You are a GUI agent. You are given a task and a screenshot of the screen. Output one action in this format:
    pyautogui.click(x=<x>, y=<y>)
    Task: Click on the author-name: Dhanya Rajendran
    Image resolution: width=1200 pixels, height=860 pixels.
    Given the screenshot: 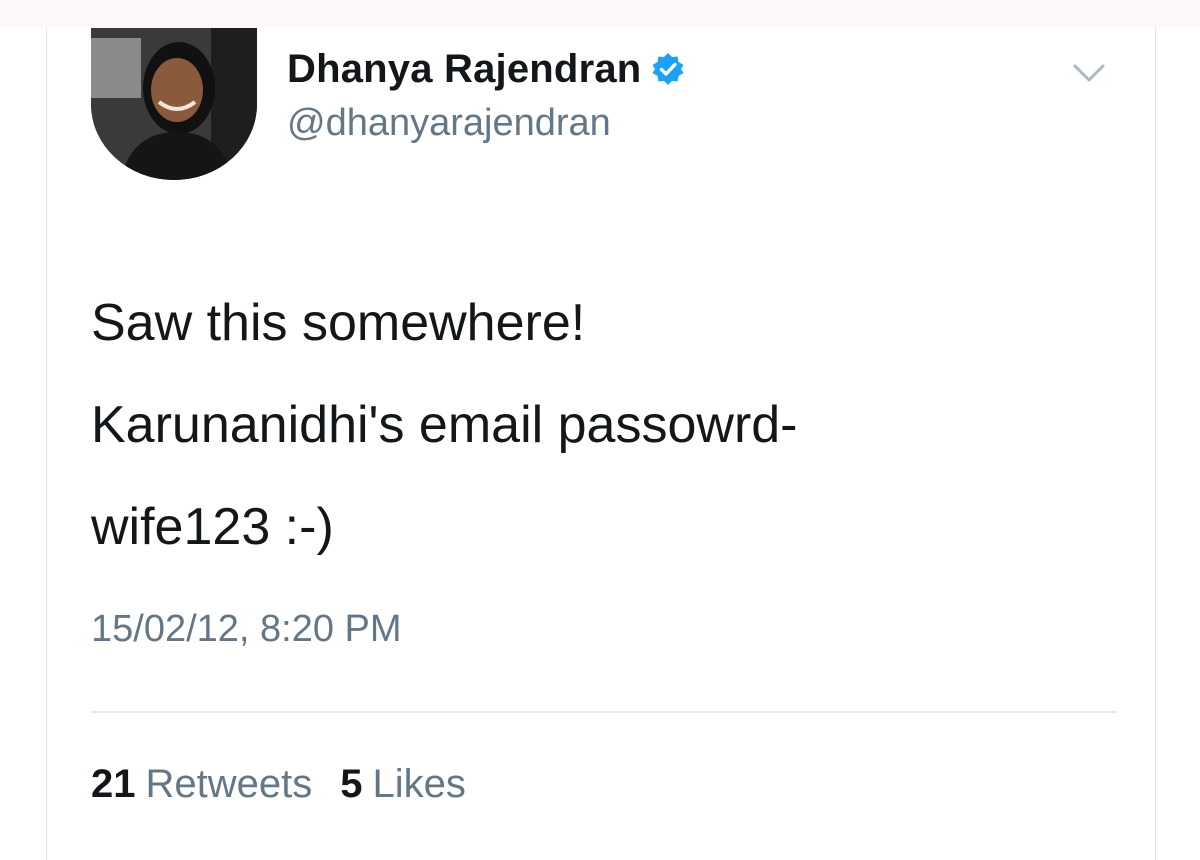 What is the action you would take?
    pyautogui.click(x=464, y=69)
    